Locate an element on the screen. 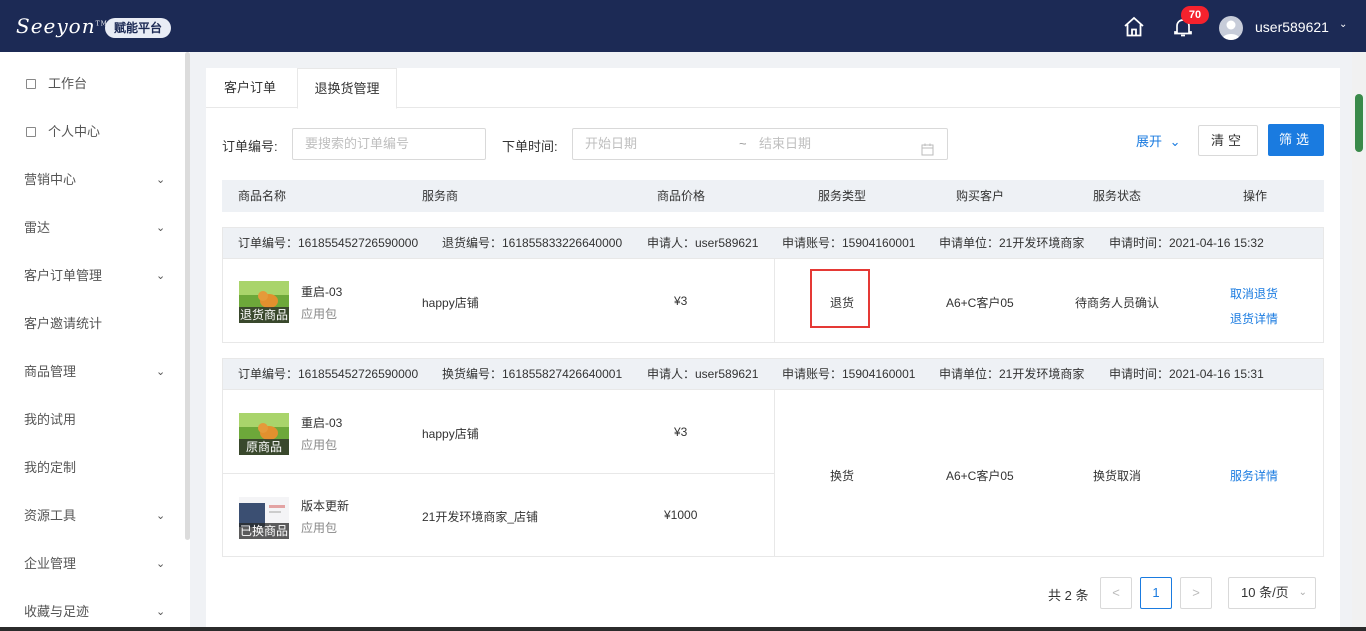  sidebar-item-resource-tools: 资源工具 ⌄ is located at coordinates (93, 516).